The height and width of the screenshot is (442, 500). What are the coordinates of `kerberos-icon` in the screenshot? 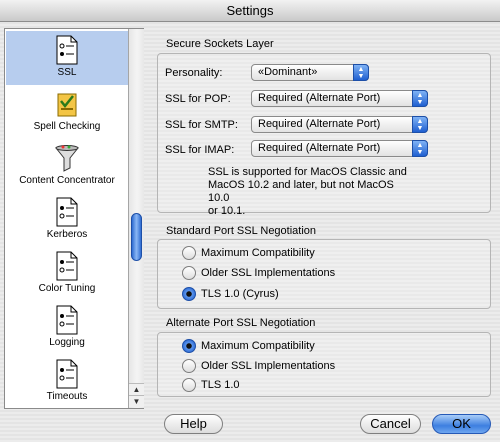 It's located at (67, 212).